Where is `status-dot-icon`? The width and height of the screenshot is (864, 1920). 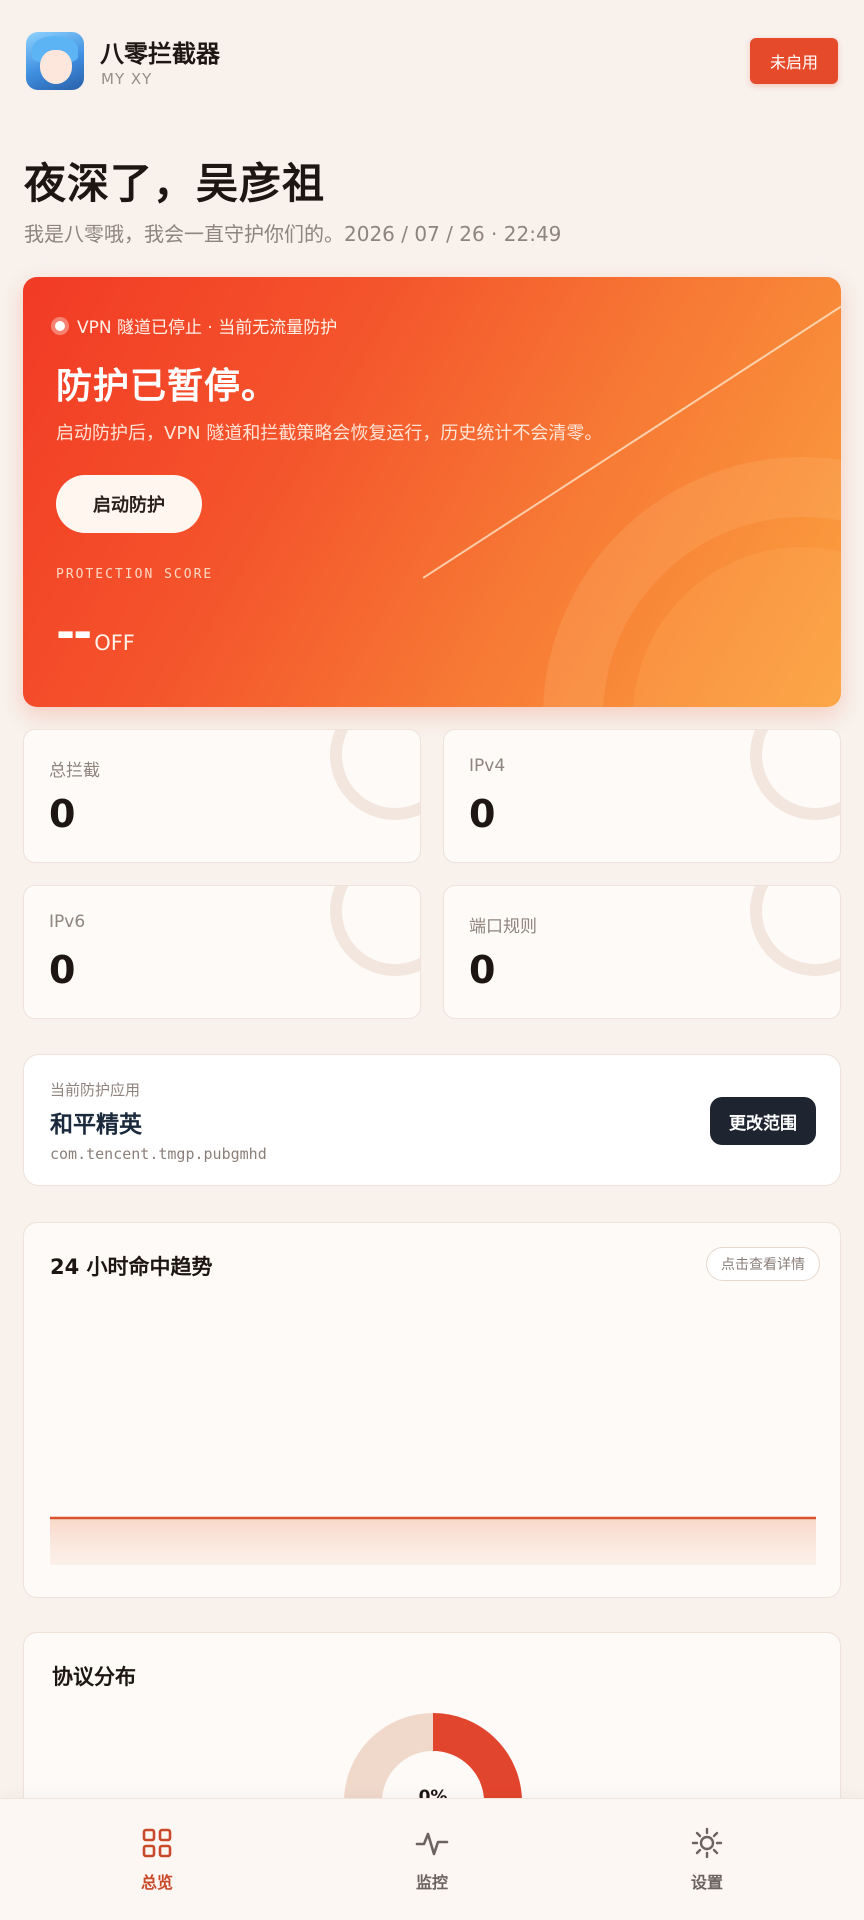 status-dot-icon is located at coordinates (60, 325).